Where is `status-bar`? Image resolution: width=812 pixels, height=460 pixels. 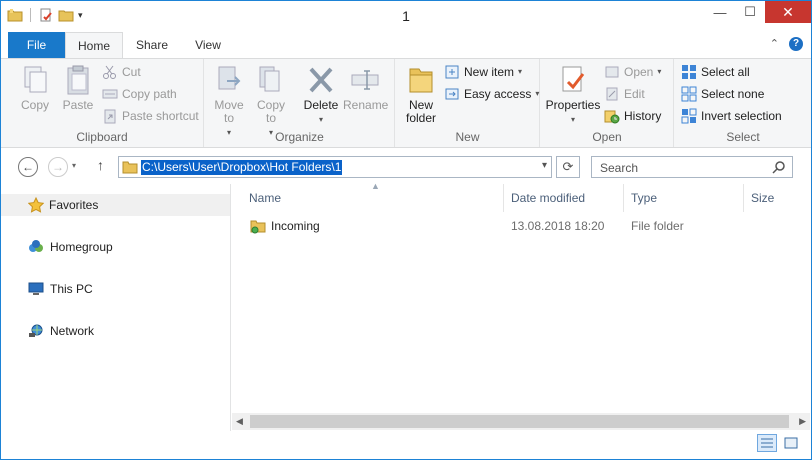
status-bar is located at coordinates (406, 445).